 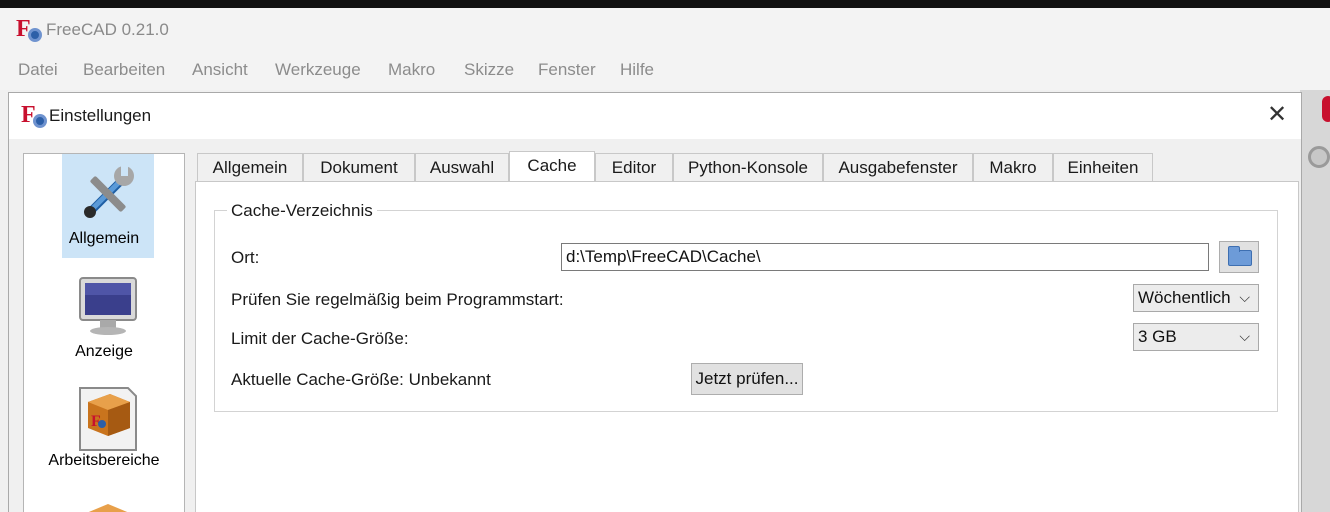 What do you see at coordinates (1196, 337) in the screenshot?
I see `cache-limit-select: 3 GB ⌵` at bounding box center [1196, 337].